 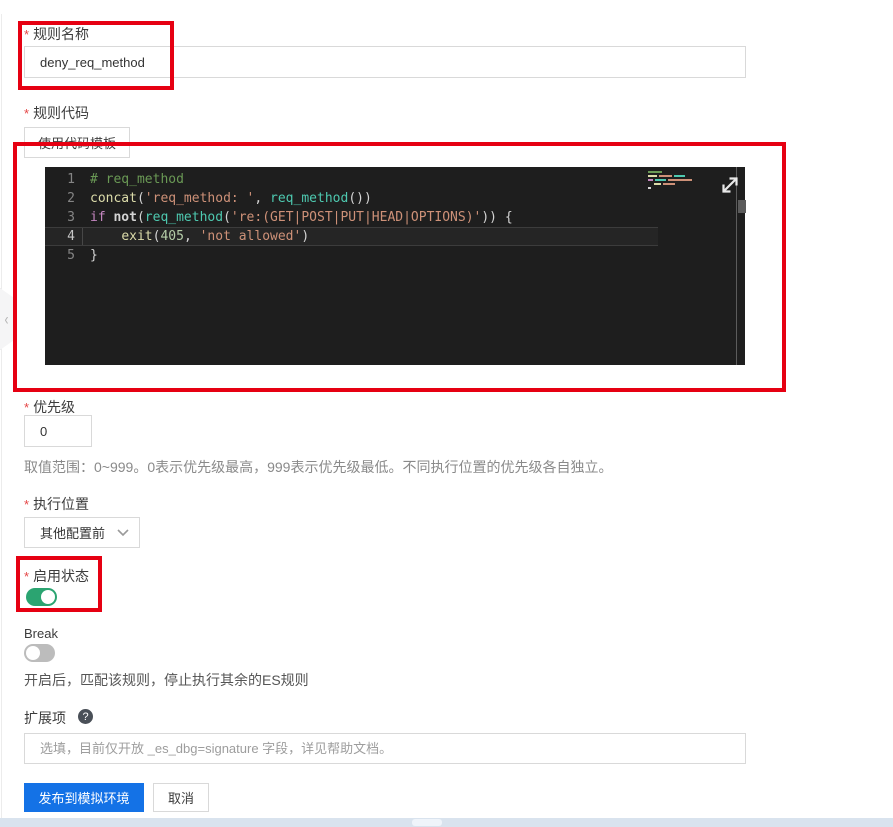 I want to click on exec-position-select: 其他配置前, so click(x=82, y=532).